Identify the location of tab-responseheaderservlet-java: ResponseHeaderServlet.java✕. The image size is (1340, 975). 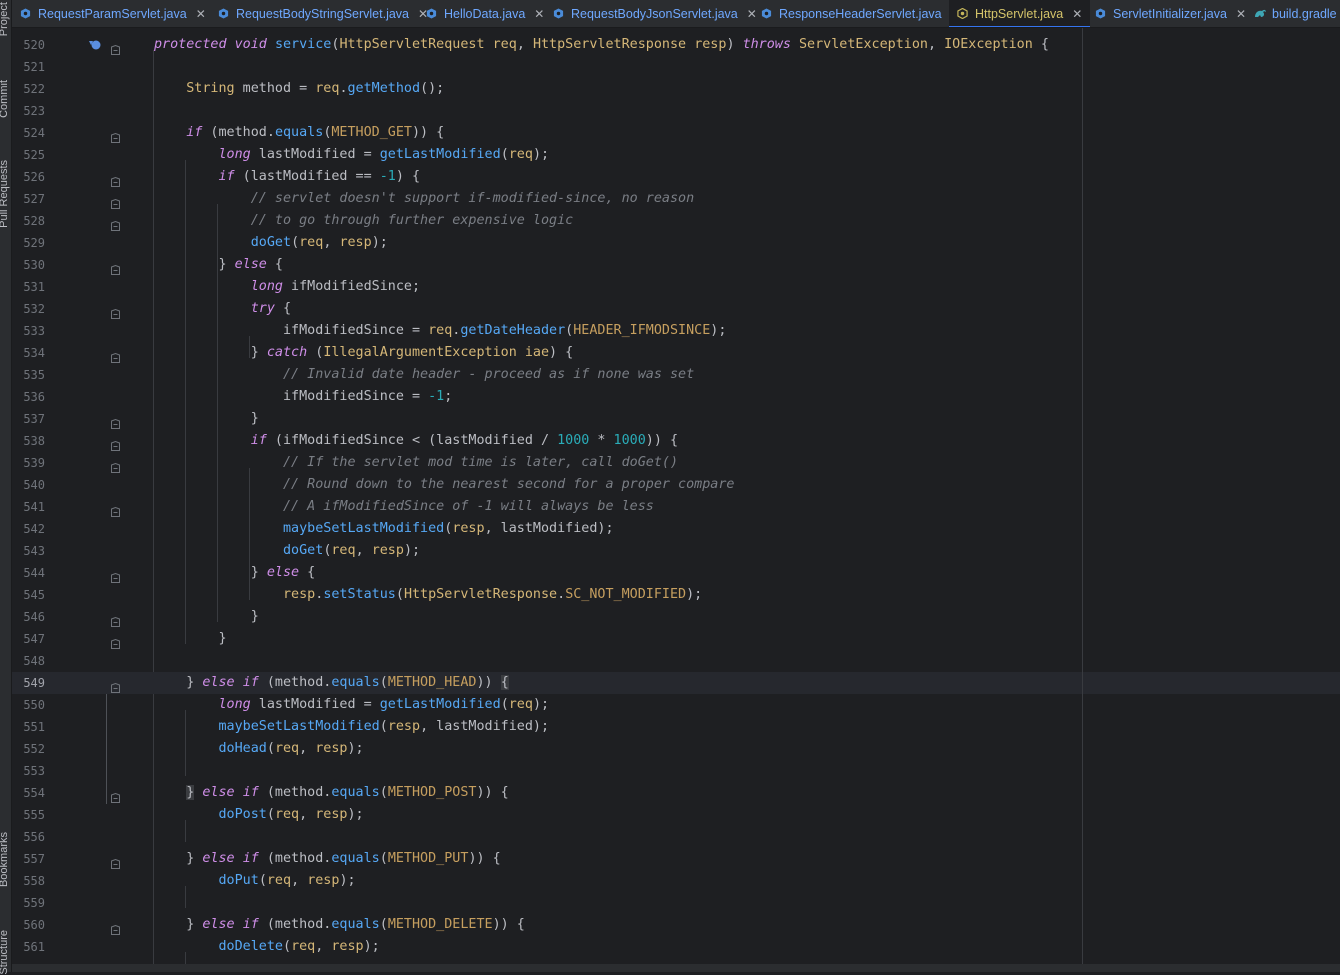
(861, 13).